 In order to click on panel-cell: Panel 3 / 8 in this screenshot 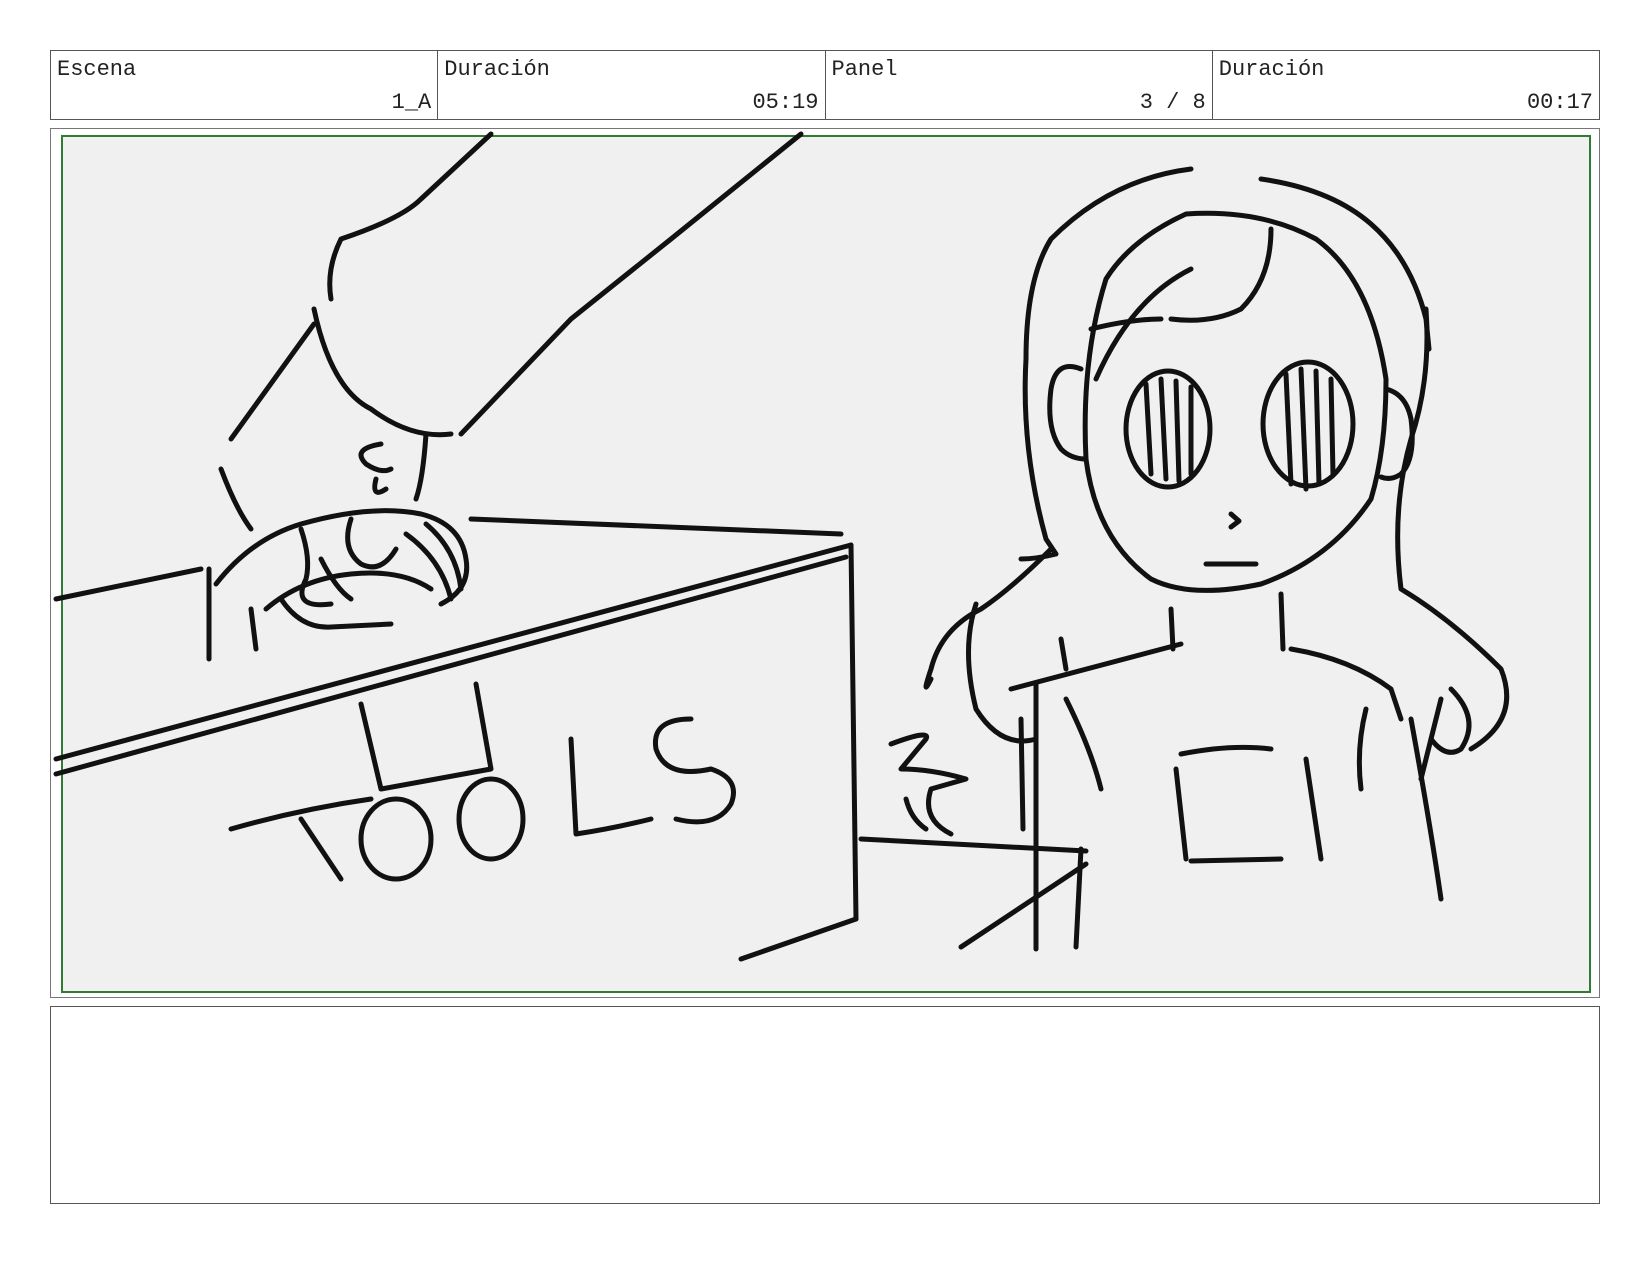, I will do `click(1019, 85)`.